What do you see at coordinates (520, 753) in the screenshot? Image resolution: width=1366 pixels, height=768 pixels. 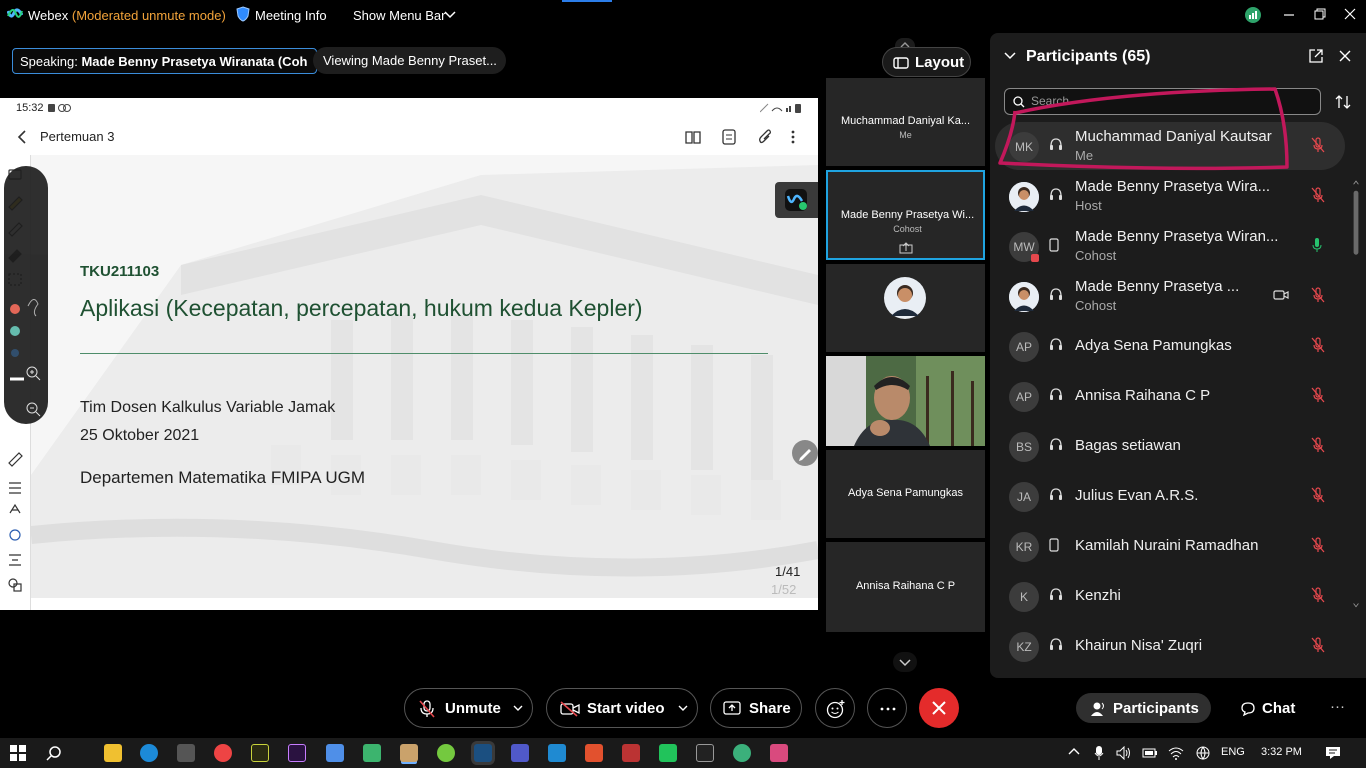 I see `teams-icon` at bounding box center [520, 753].